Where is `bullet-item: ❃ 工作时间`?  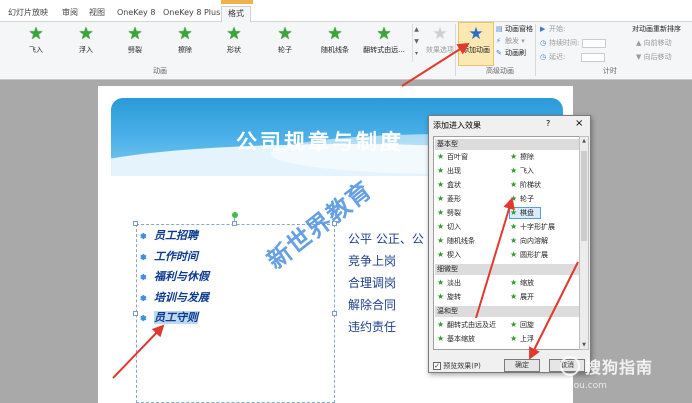 bullet-item: ❃ 工作时间 is located at coordinates (174, 257).